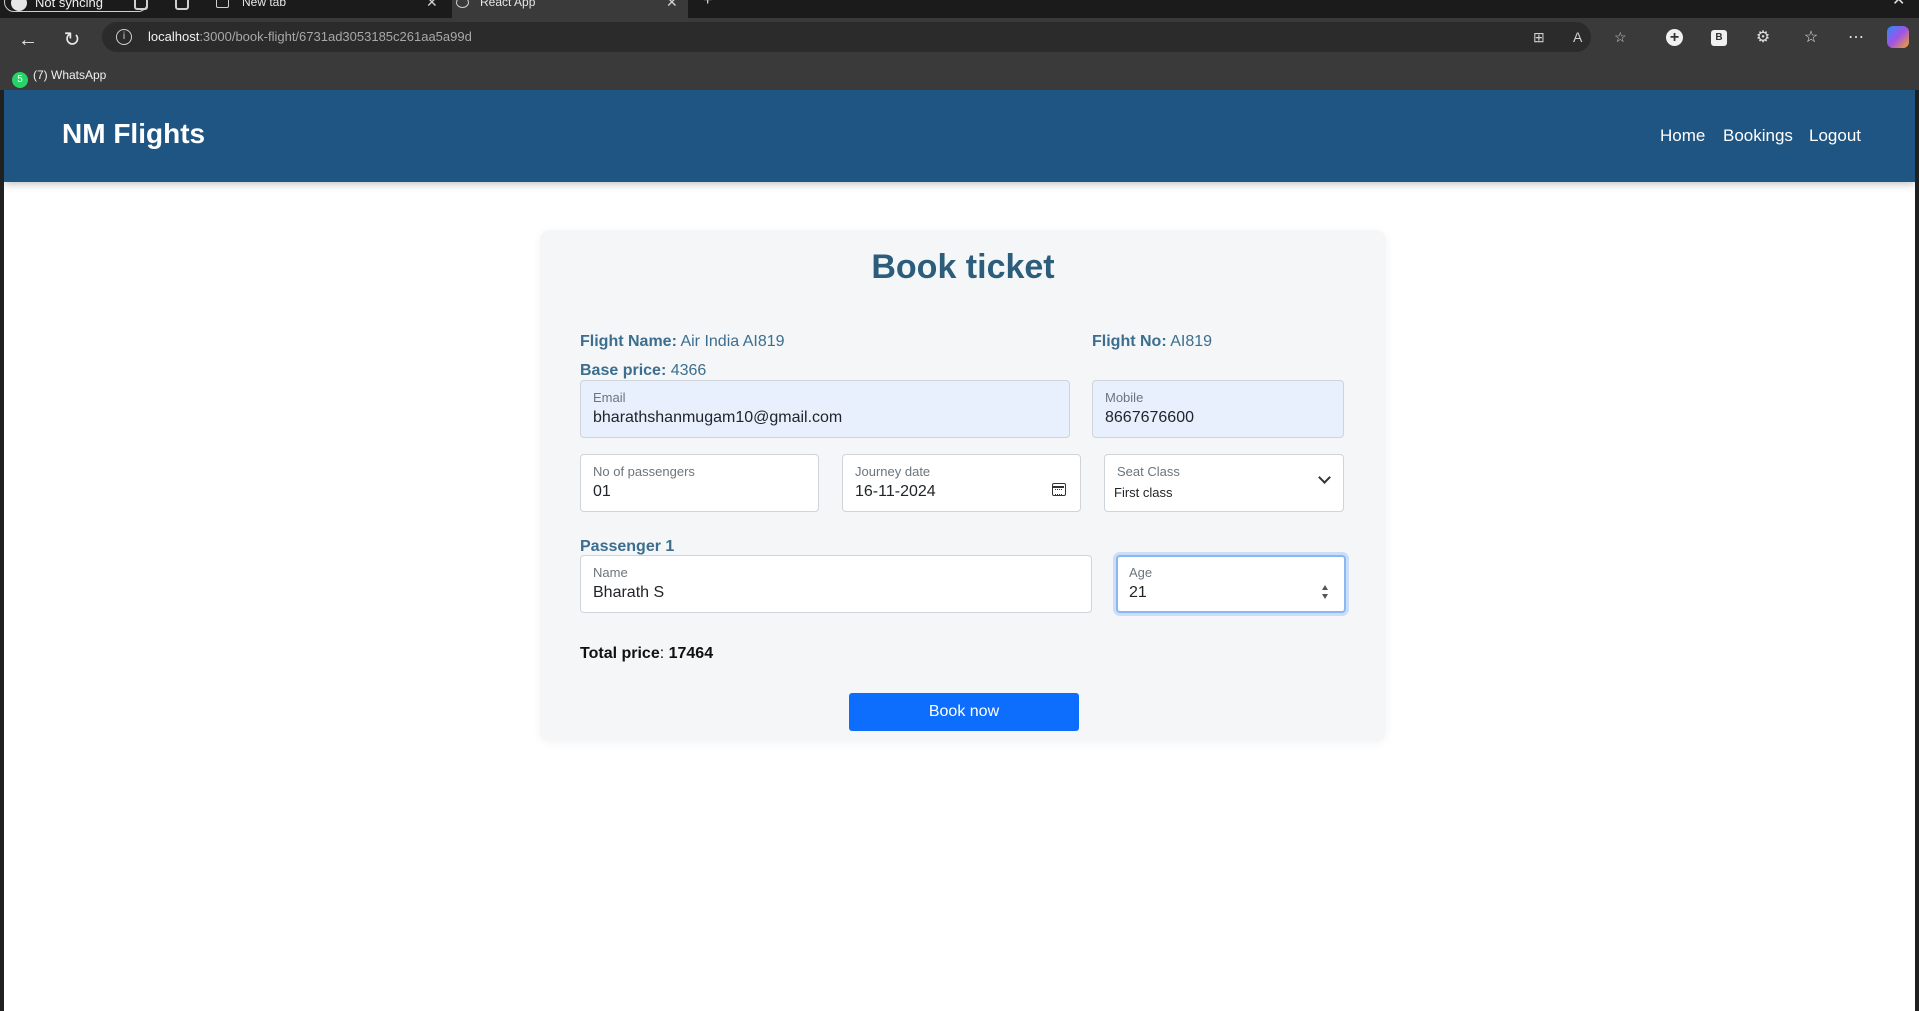  What do you see at coordinates (1763, 38) in the screenshot?
I see `extensions-icon: ⚙` at bounding box center [1763, 38].